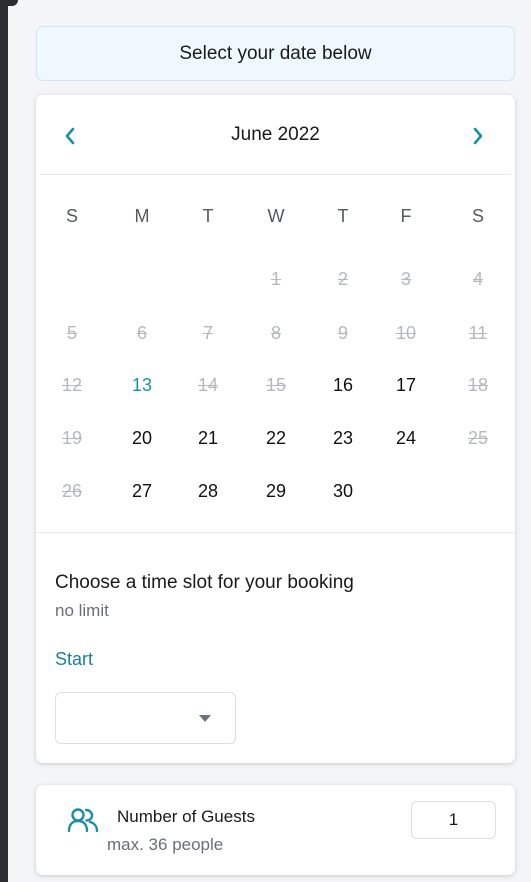  I want to click on date-instruction-text: Select your date below, so click(275, 53).